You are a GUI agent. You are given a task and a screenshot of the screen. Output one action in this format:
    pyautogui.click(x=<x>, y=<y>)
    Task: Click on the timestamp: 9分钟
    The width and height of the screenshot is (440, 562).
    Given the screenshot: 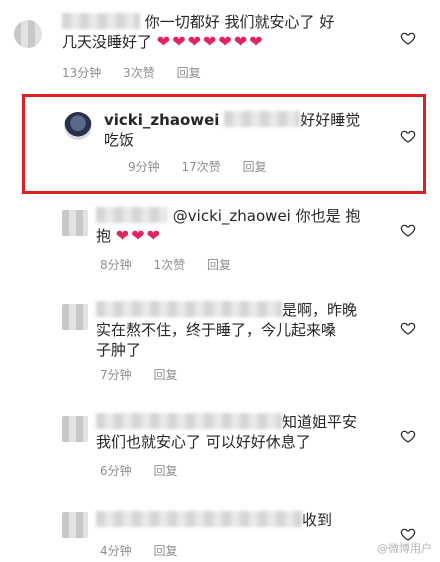 What is the action you would take?
    pyautogui.click(x=144, y=167)
    